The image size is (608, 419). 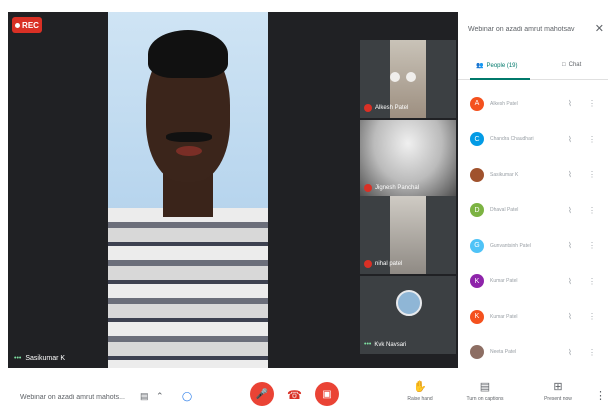 What do you see at coordinates (558, 399) in the screenshot?
I see `present-label: Present now` at bounding box center [558, 399].